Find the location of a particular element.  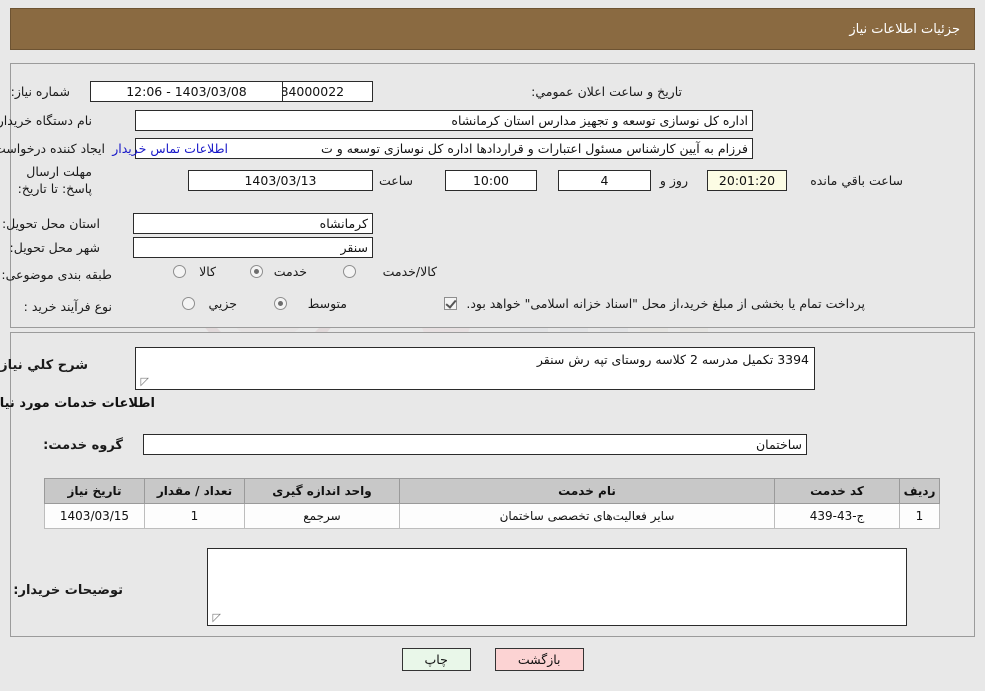

remaining-hours-label: ساعت باقي مانده is located at coordinates (856, 180).